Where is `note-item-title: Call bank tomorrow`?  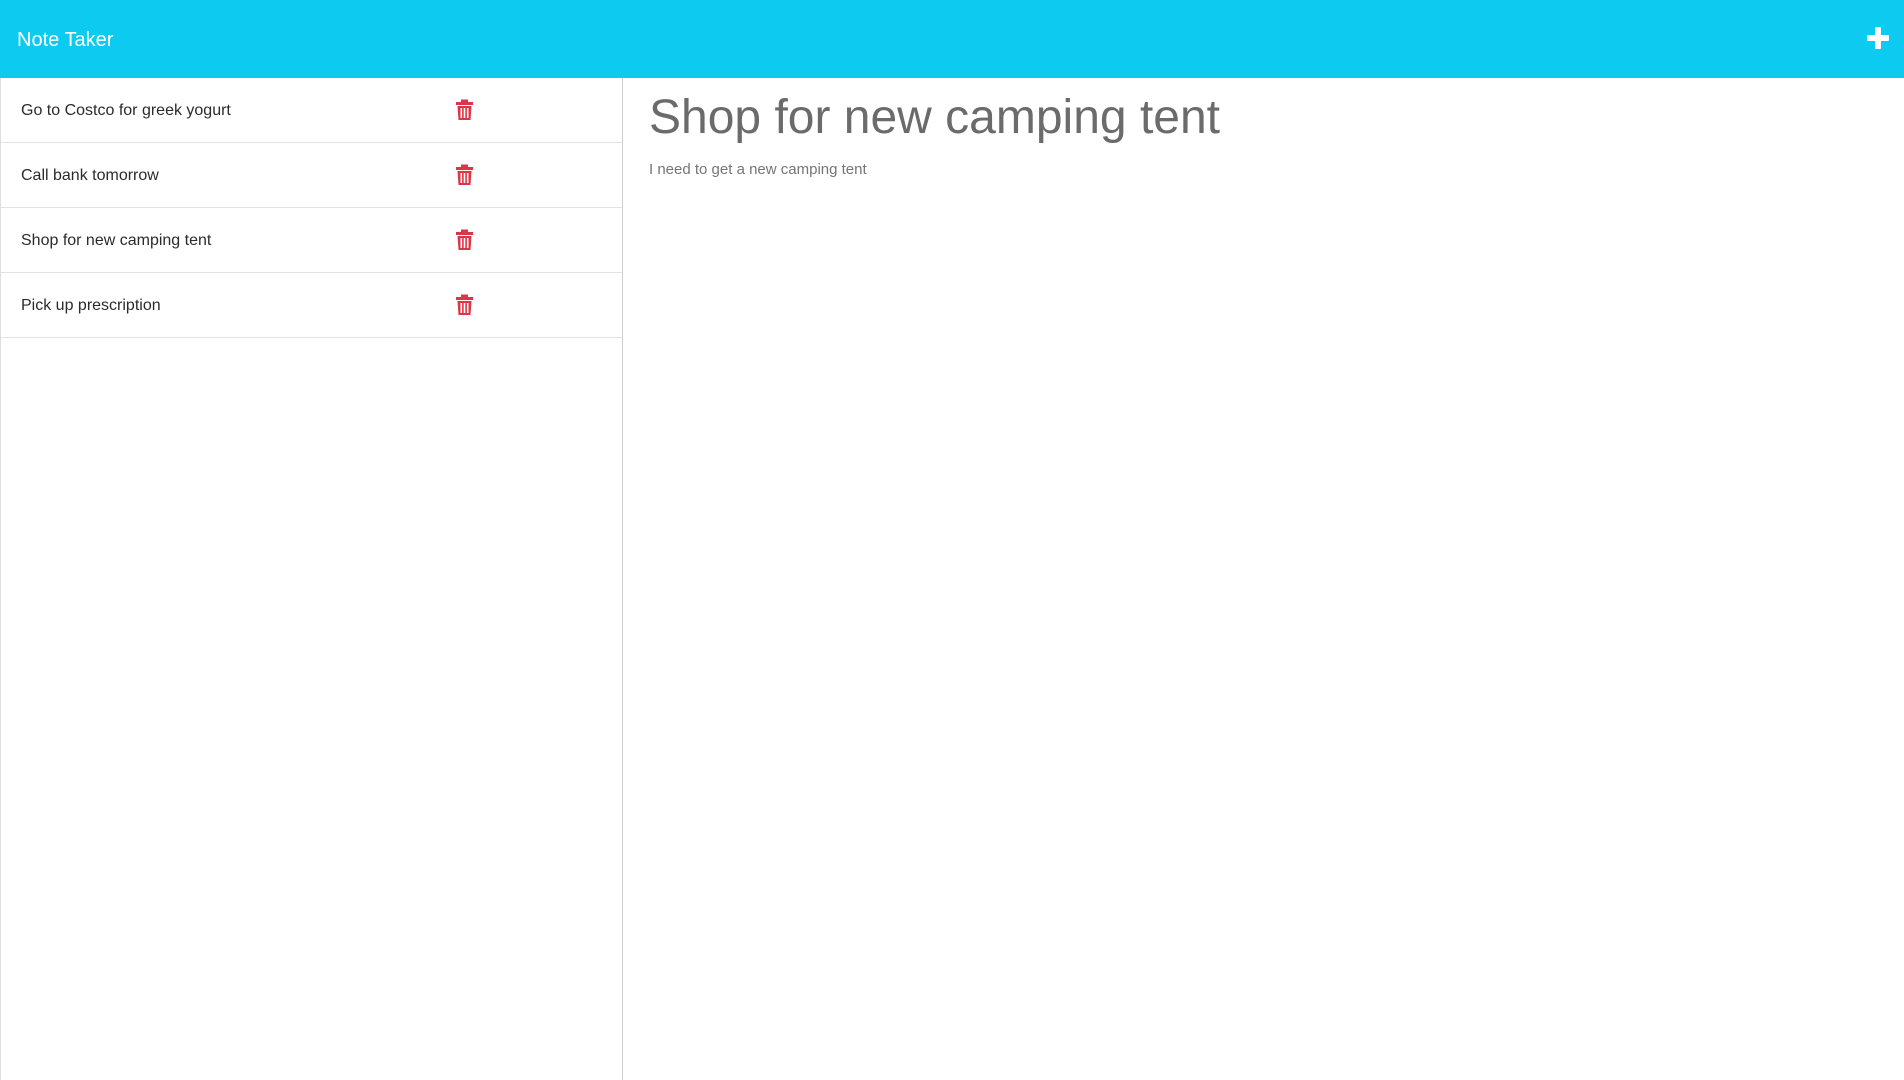
note-item-title: Call bank tomorrow is located at coordinates (90, 175).